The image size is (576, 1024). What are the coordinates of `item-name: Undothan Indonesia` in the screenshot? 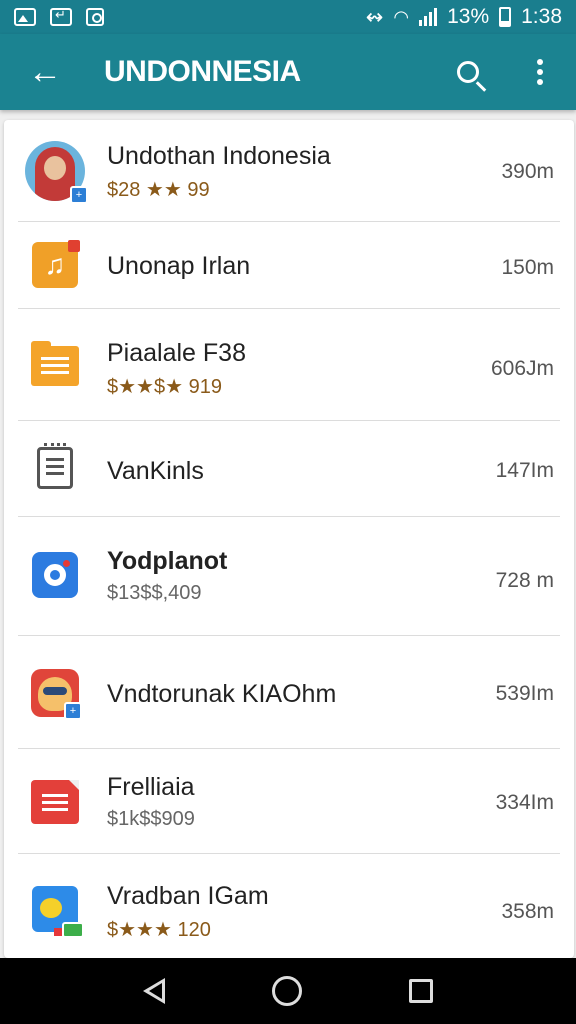 It's located at (219, 156).